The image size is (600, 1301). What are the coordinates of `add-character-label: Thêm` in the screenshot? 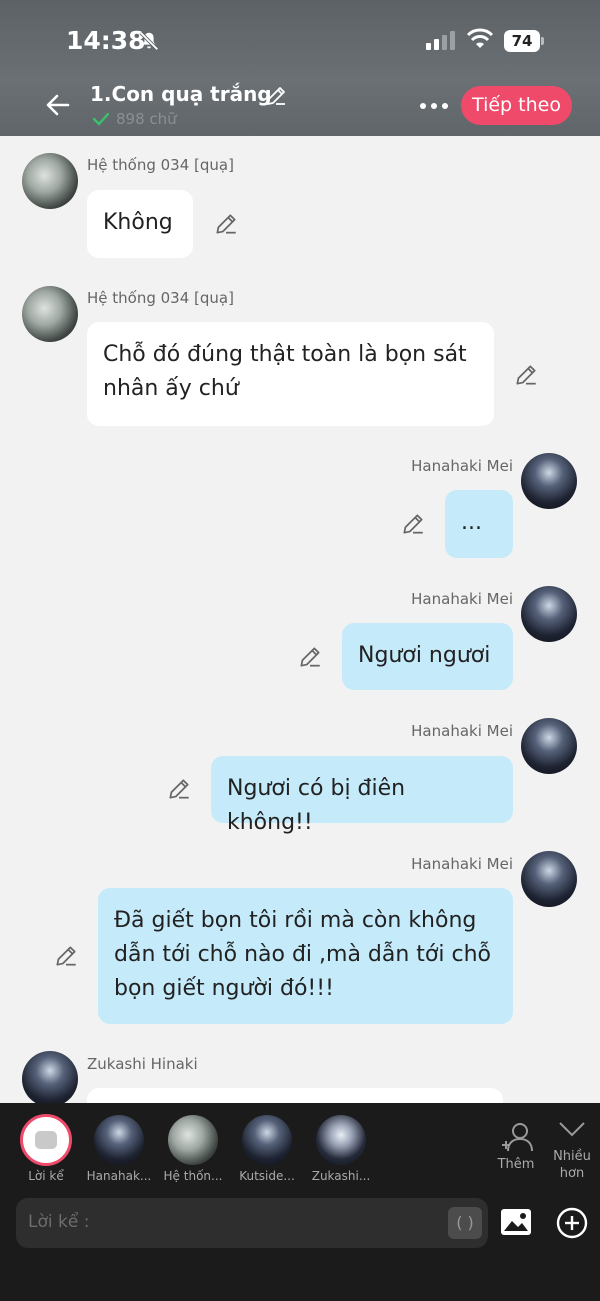 It's located at (516, 1164).